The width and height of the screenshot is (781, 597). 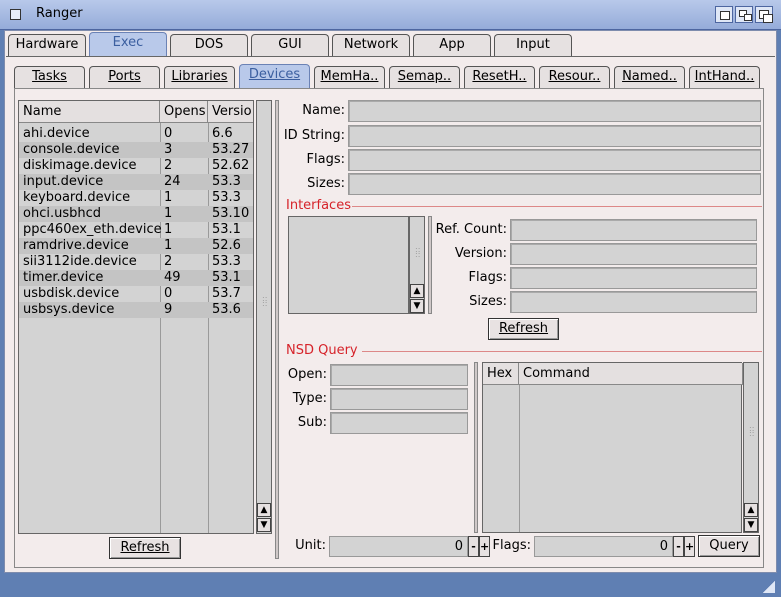 I want to click on tab-dos: DOS, so click(x=209, y=45).